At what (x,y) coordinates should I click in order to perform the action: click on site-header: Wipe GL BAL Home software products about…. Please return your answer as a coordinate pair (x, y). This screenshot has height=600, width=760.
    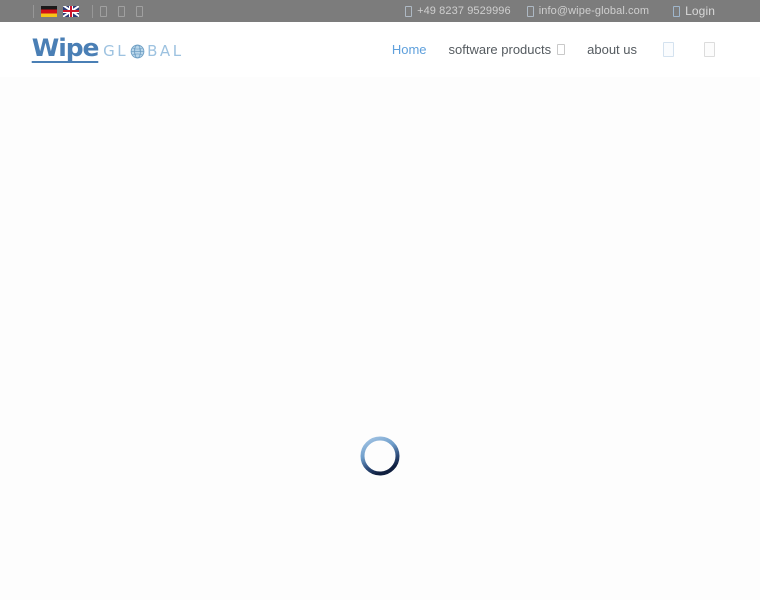
    Looking at the image, I should click on (380, 49).